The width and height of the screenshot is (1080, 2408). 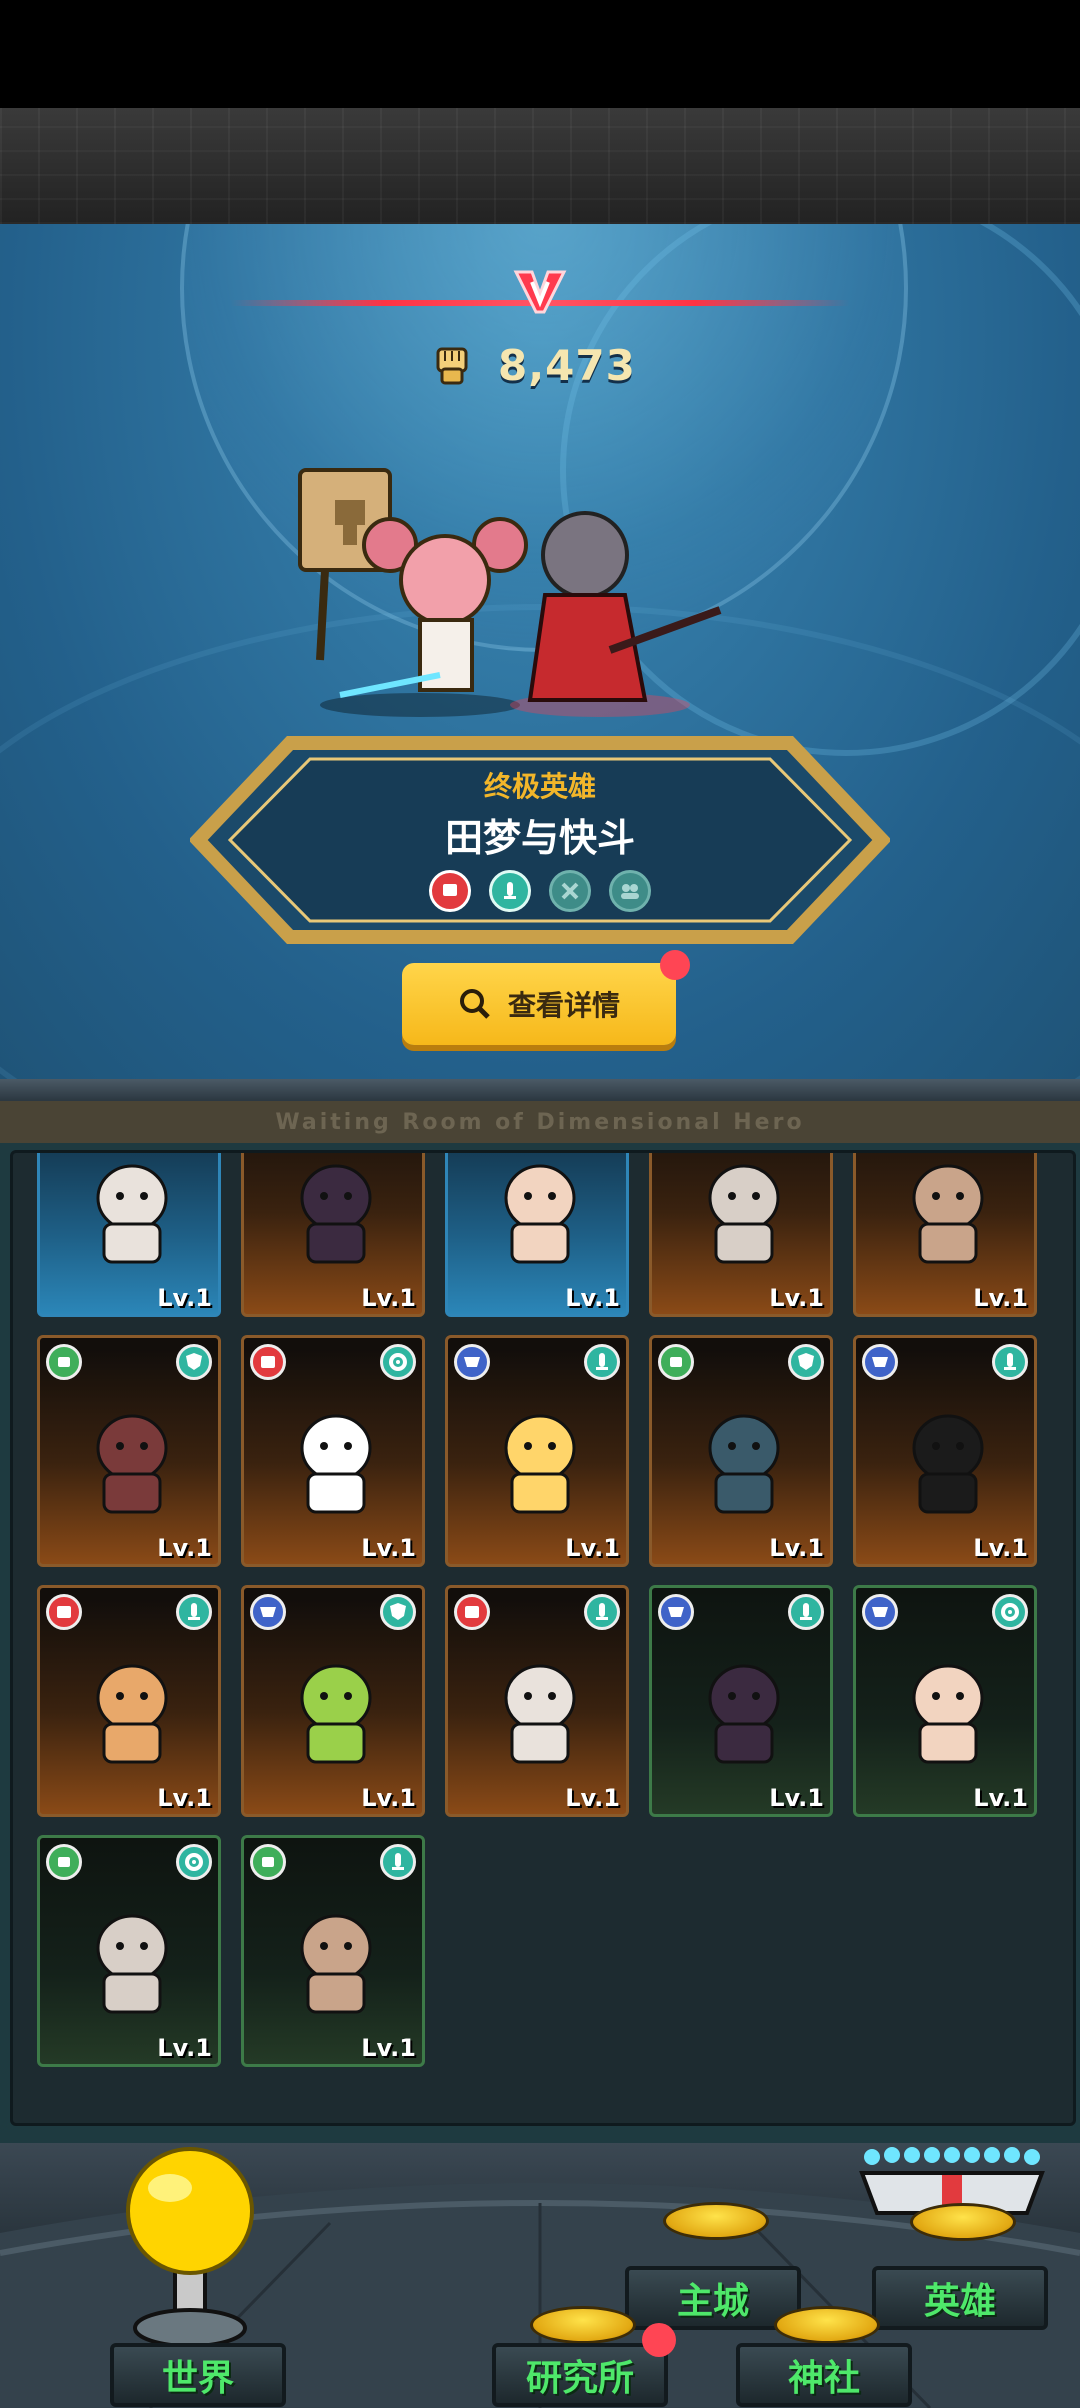 What do you see at coordinates (580, 2375) in the screenshot?
I see `nav-research: 研究所` at bounding box center [580, 2375].